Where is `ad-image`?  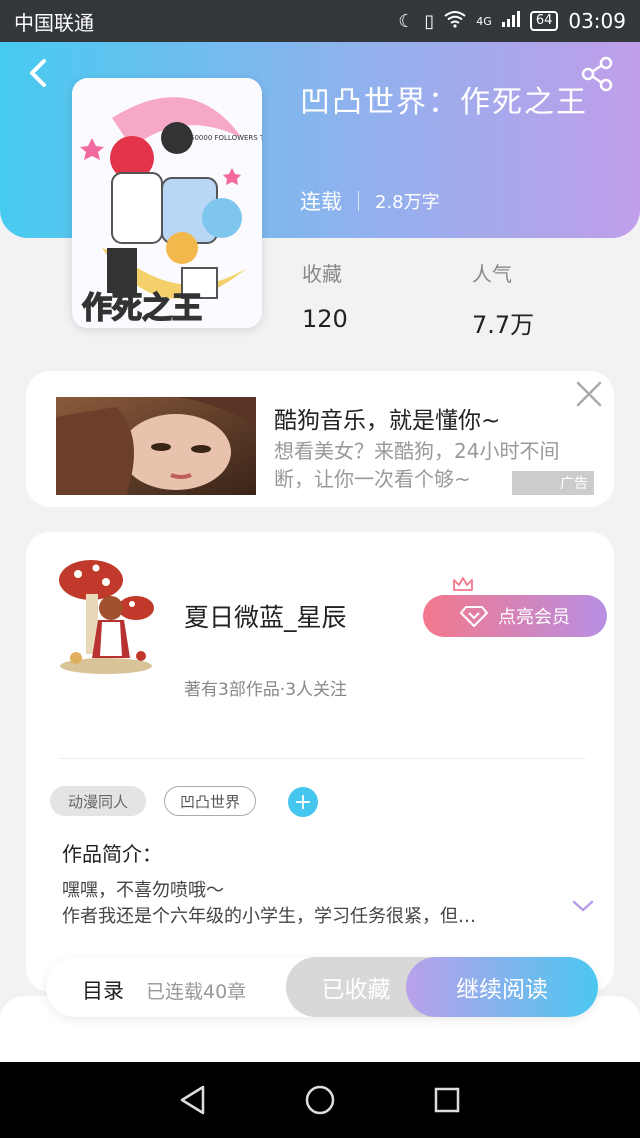 ad-image is located at coordinates (156, 446).